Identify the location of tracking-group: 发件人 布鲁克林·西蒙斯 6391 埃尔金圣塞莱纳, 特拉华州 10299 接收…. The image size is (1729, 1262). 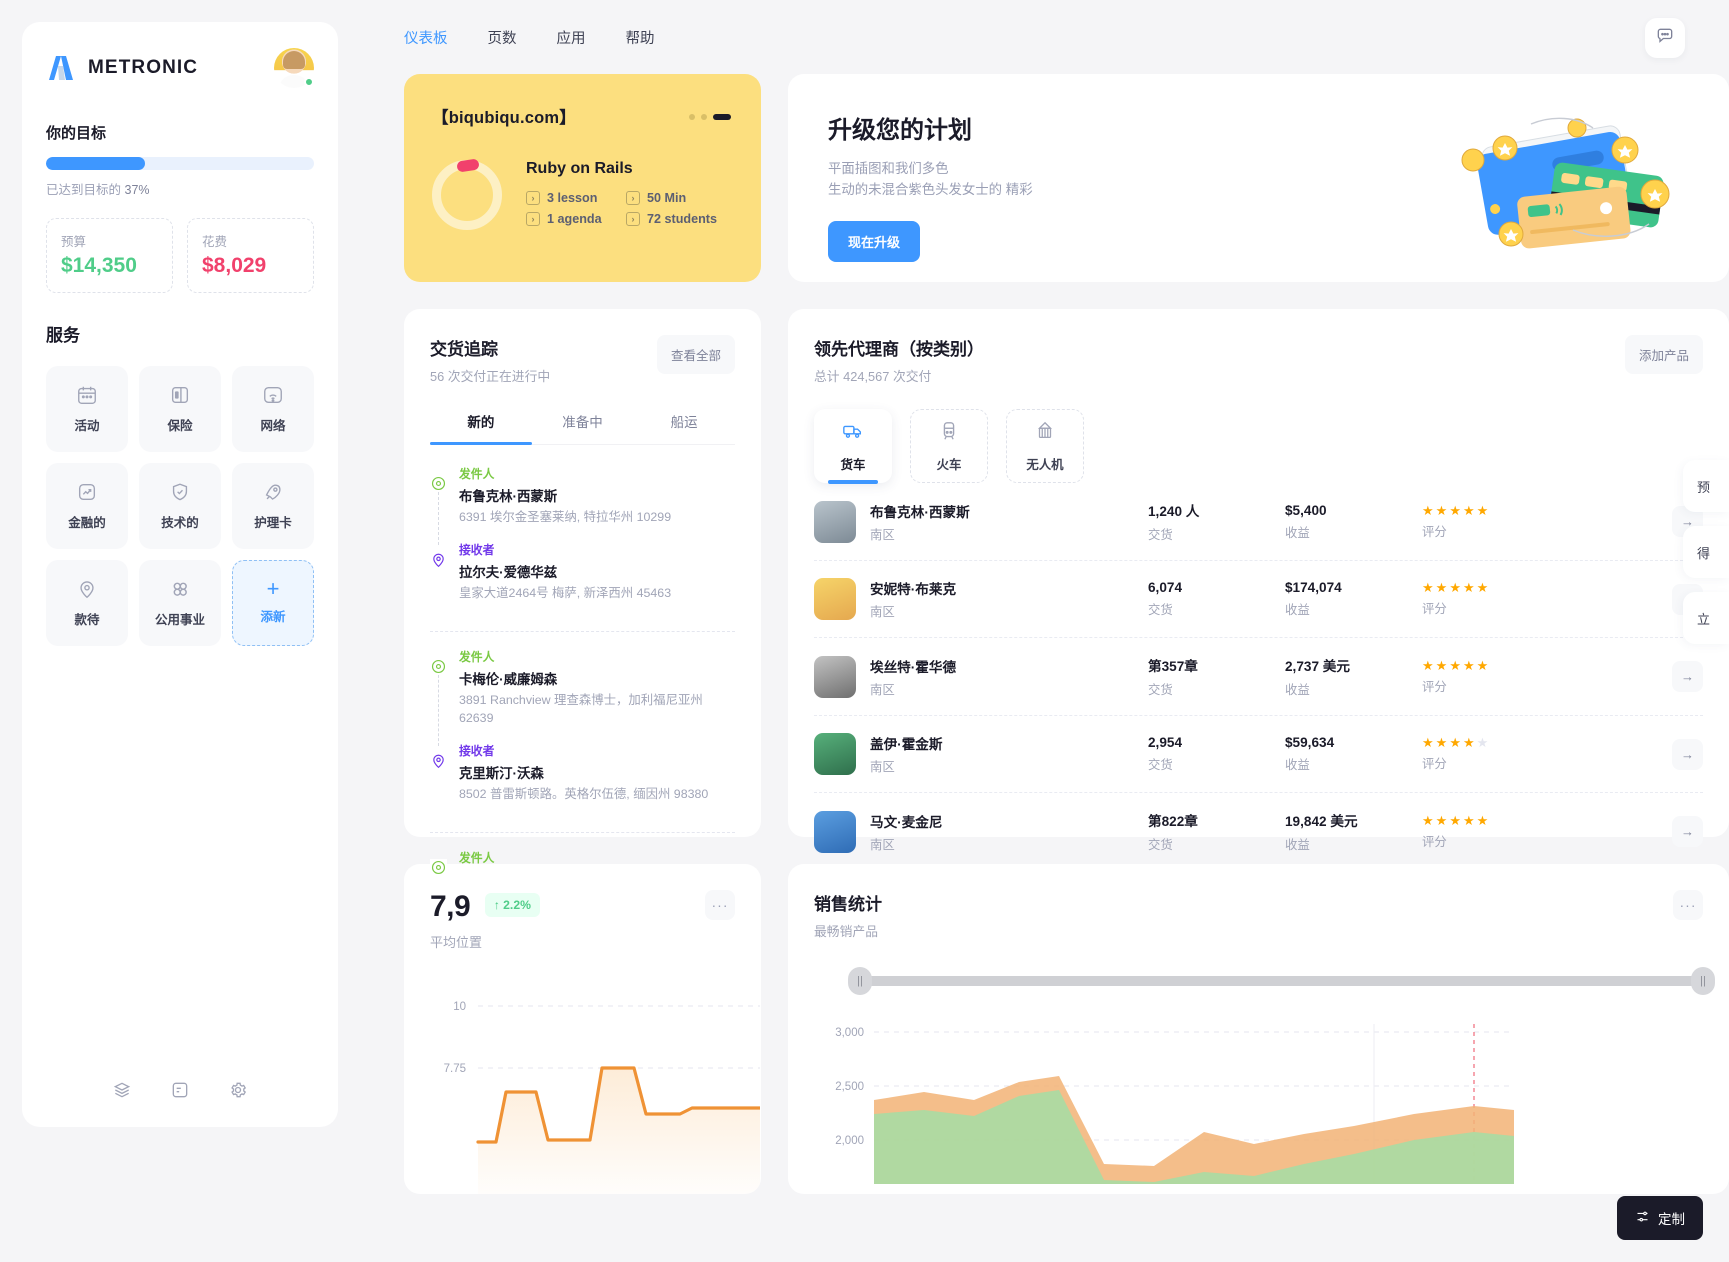
(582, 548).